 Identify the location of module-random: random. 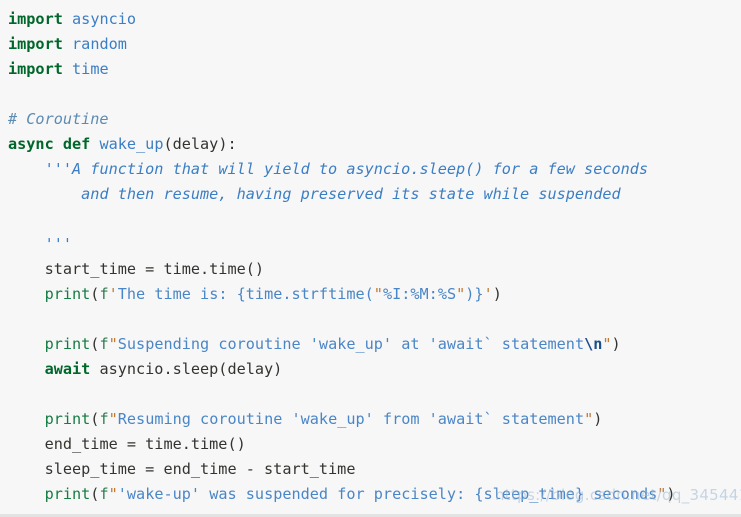
(99, 44).